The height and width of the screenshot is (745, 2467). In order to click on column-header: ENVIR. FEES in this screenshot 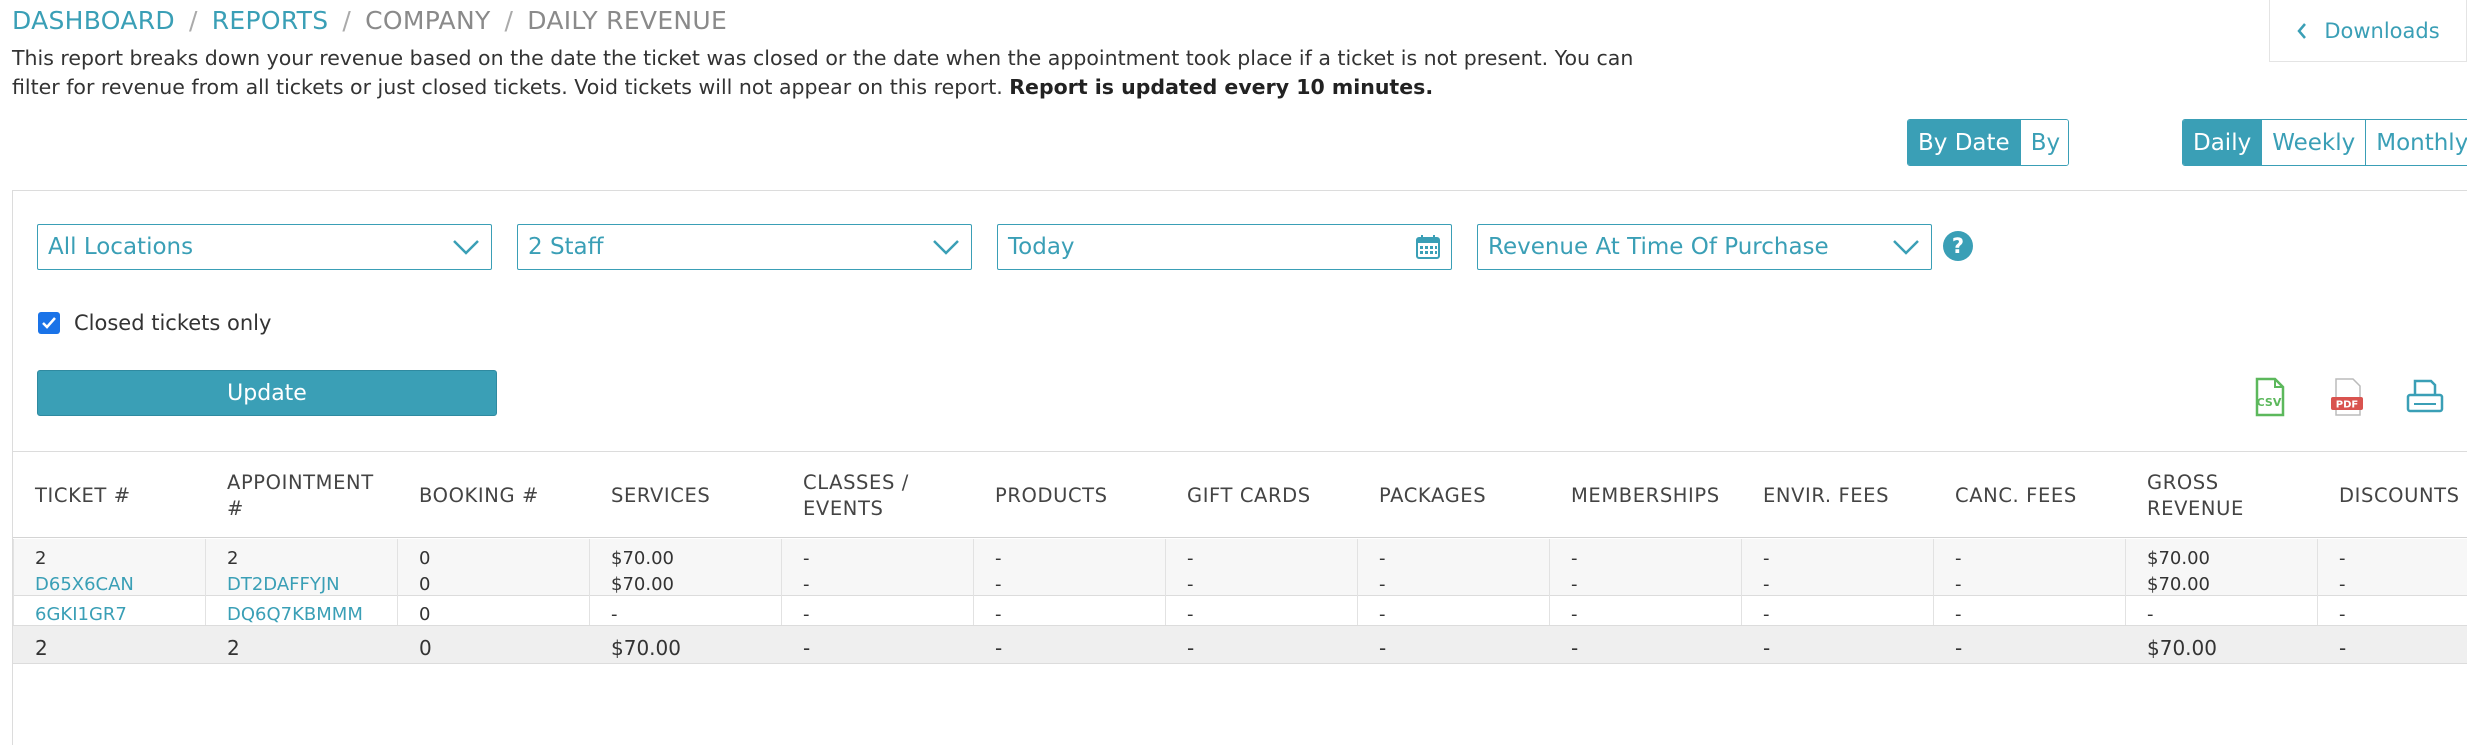, I will do `click(1837, 495)`.